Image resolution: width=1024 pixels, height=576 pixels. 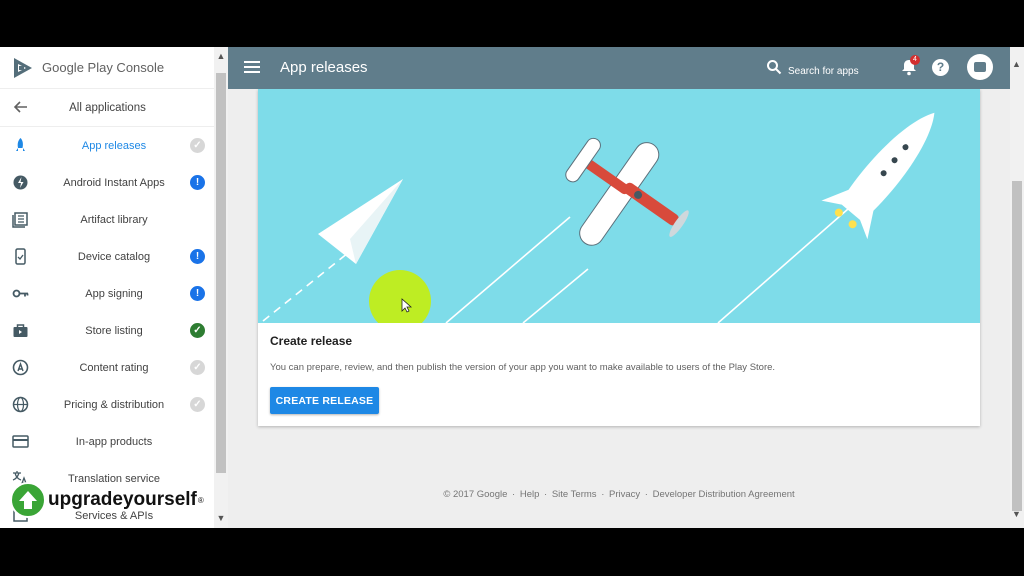 I want to click on sidebar-item-in-app-products: In-app products, so click(x=113, y=441).